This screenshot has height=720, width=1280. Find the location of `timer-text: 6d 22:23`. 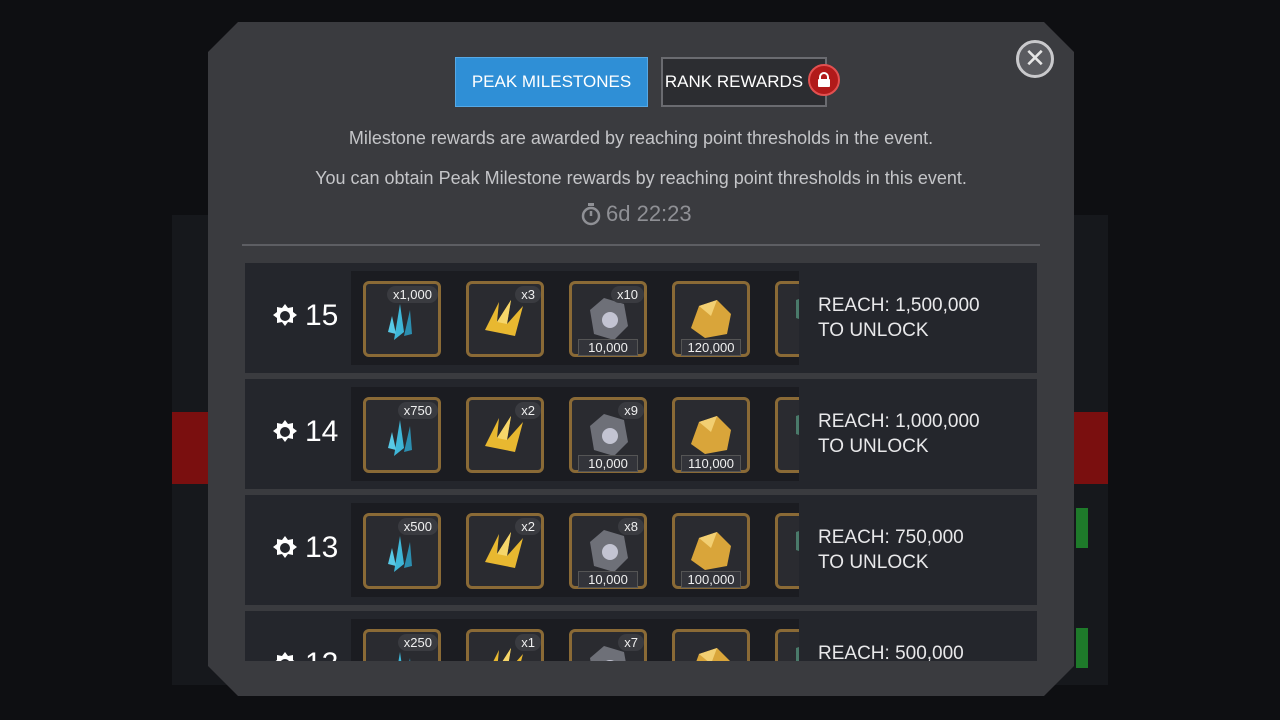

timer-text: 6d 22:23 is located at coordinates (649, 213).